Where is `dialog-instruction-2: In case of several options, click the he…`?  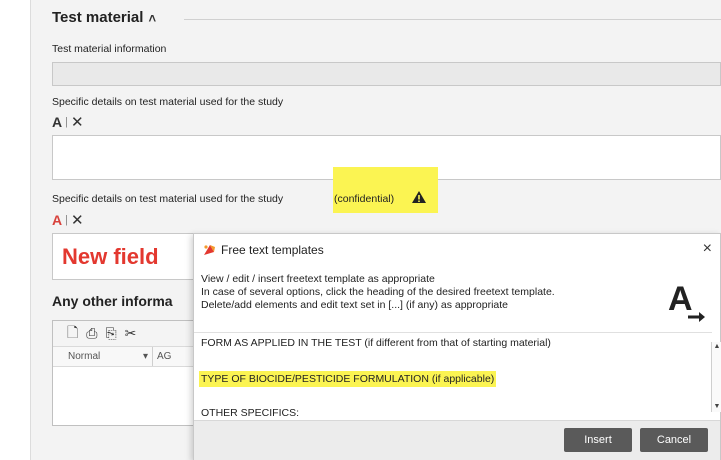 dialog-instruction-2: In case of several options, click the he… is located at coordinates (378, 292).